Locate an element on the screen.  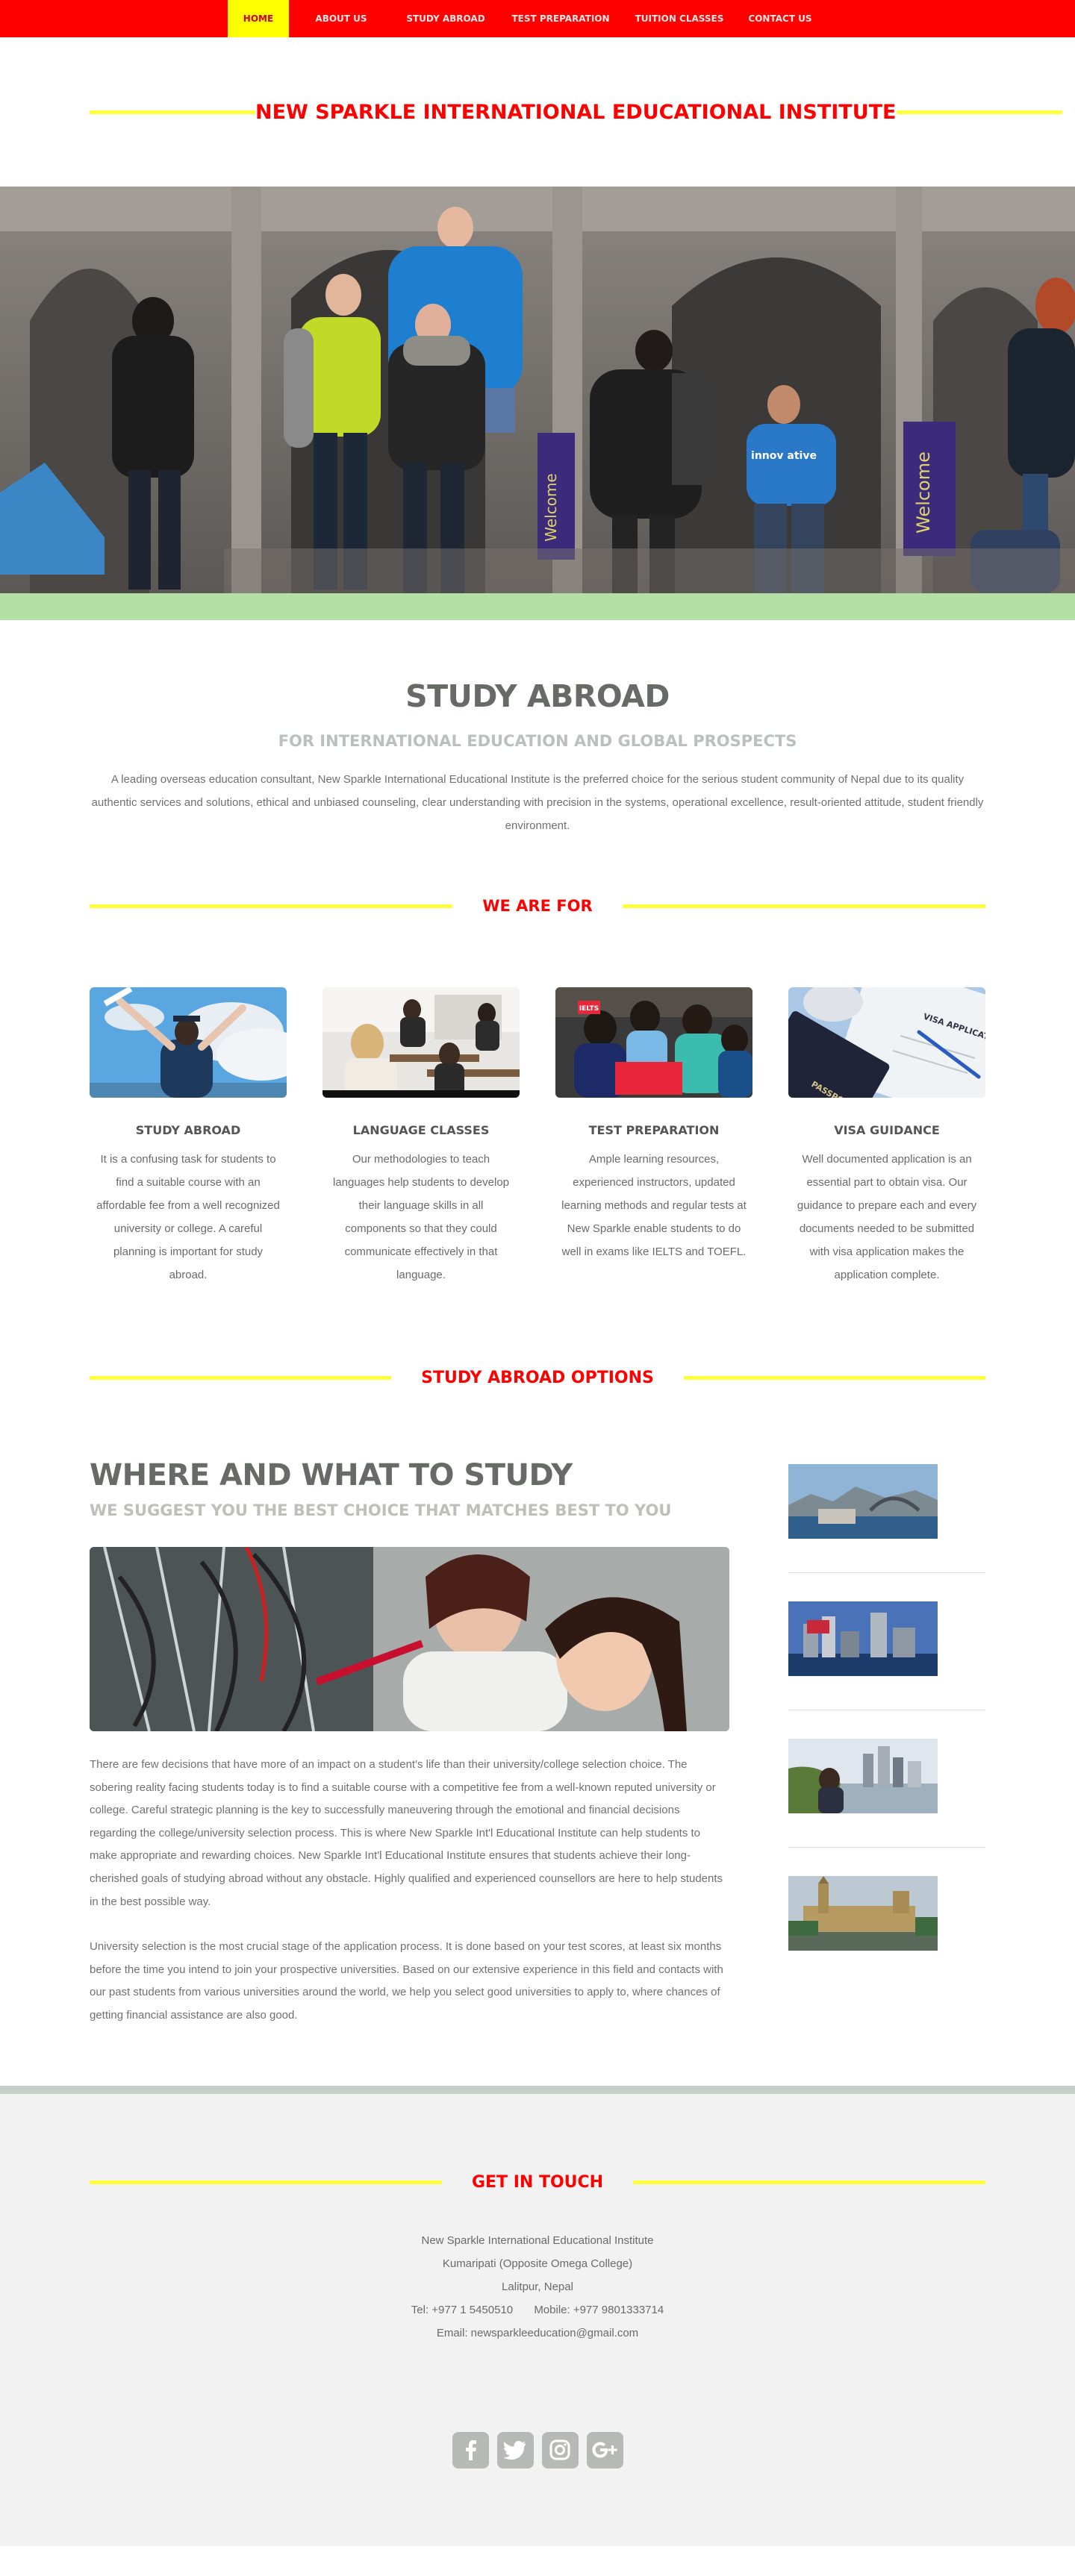
facebook-icon is located at coordinates (471, 2450).